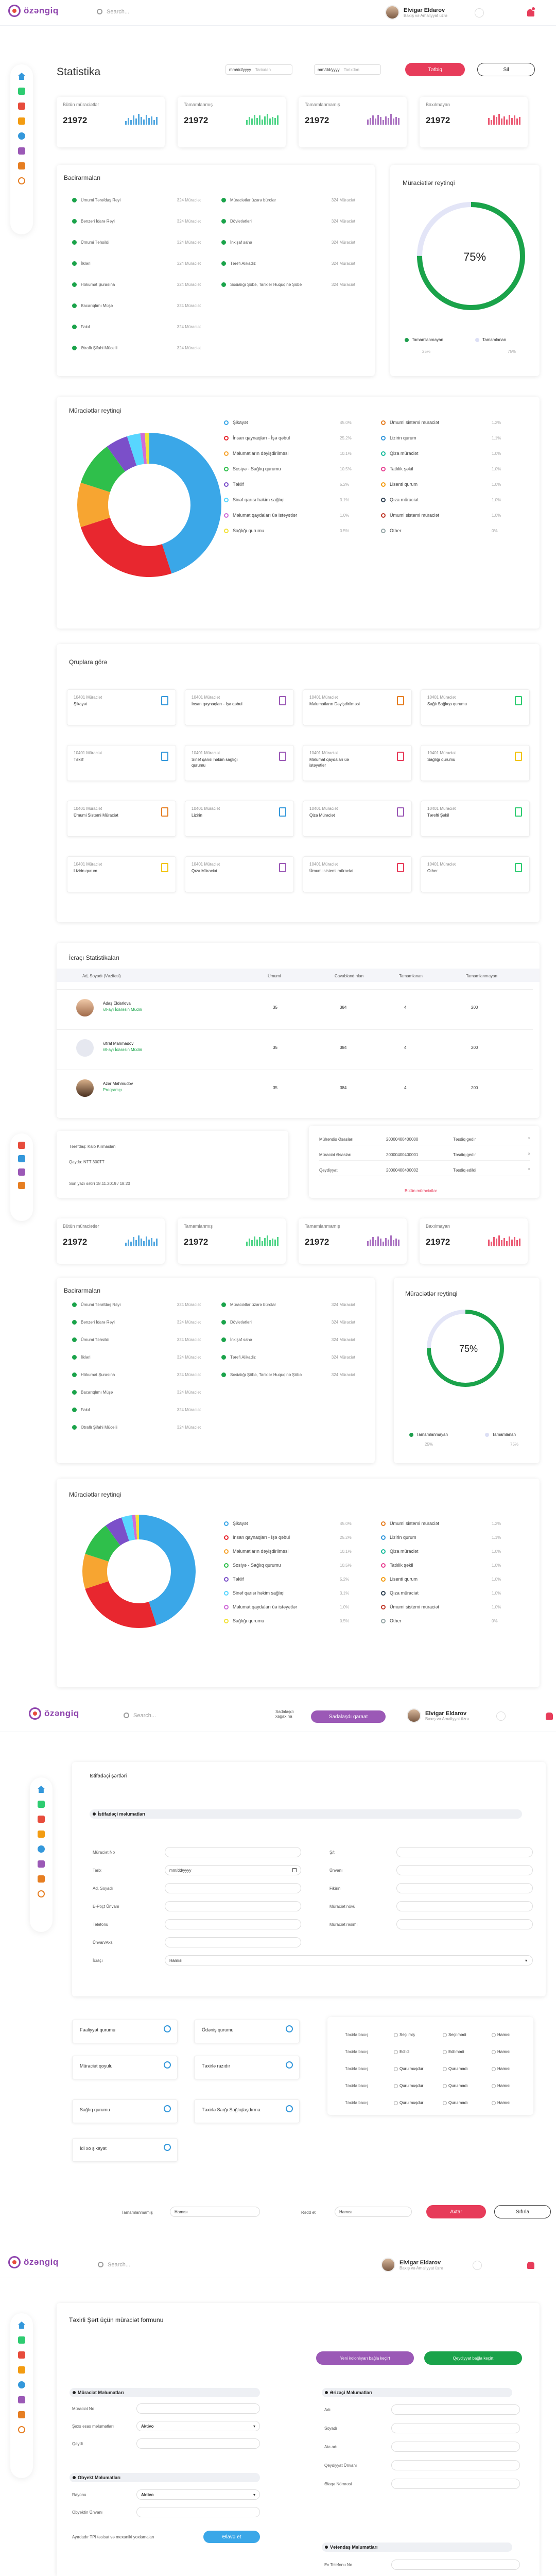  Describe the element at coordinates (501, 1716) in the screenshot. I see `settings-icon` at that location.